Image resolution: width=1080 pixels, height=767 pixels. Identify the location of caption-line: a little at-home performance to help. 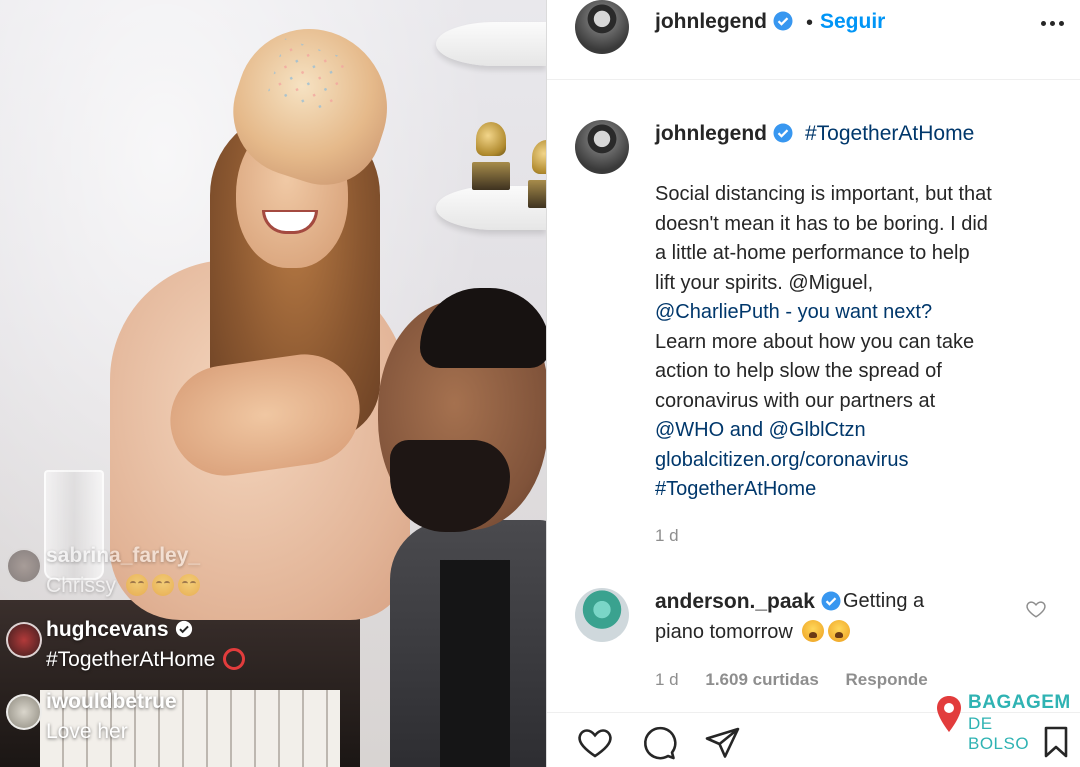
(812, 253).